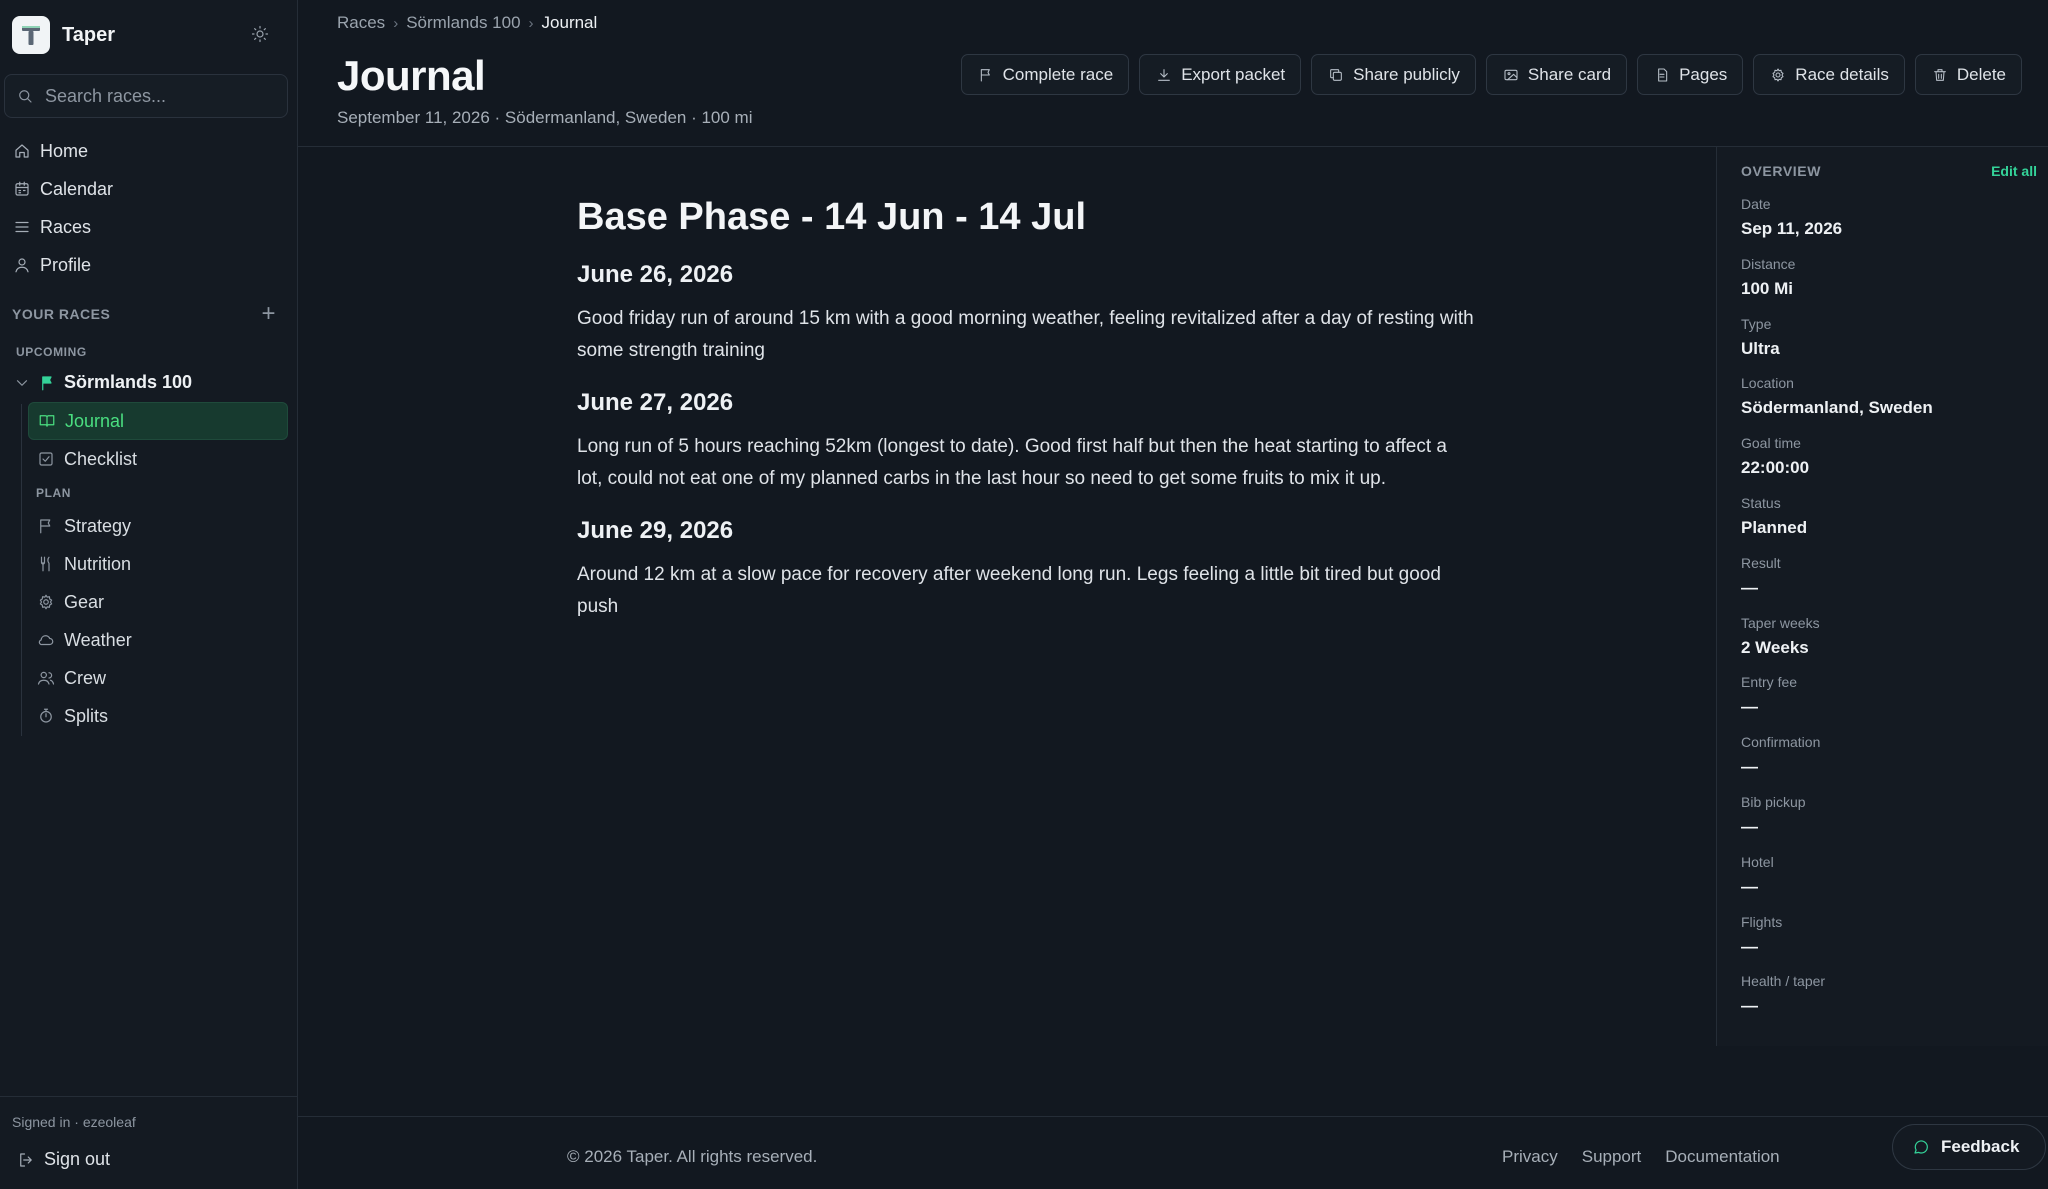 This screenshot has height=1189, width=2048. What do you see at coordinates (1761, 502) in the screenshot?
I see `field-key: Status` at bounding box center [1761, 502].